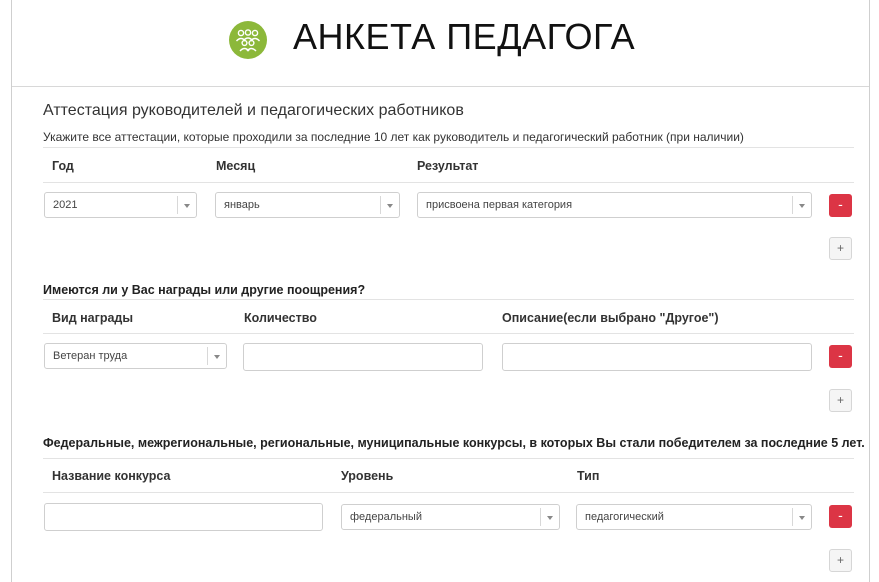 The width and height of the screenshot is (879, 582). Describe the element at coordinates (63, 166) in the screenshot. I see `column-header-year: Год` at that location.